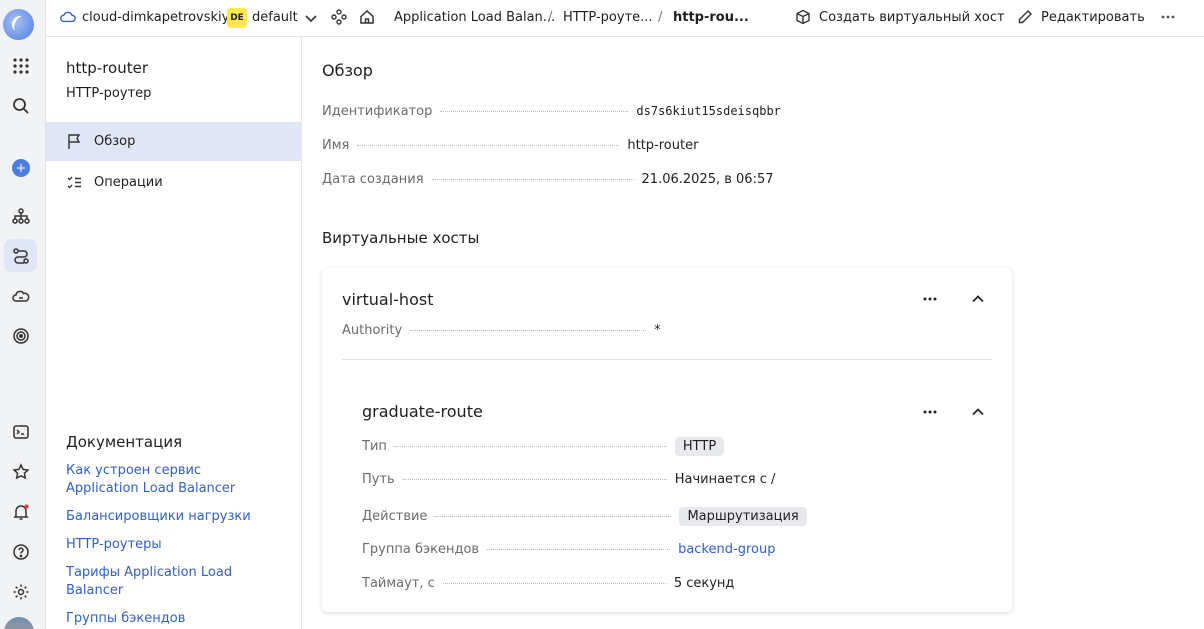 This screenshot has width=1204, height=629. Describe the element at coordinates (20, 215) in the screenshot. I see `topology-icon` at that location.